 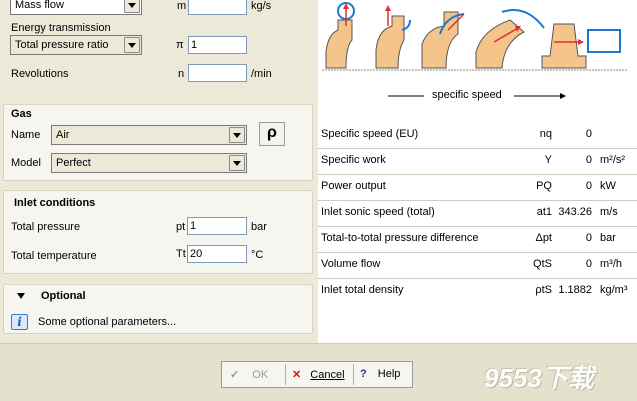 What do you see at coordinates (353, 160) in the screenshot?
I see `result-name: Specific work` at bounding box center [353, 160].